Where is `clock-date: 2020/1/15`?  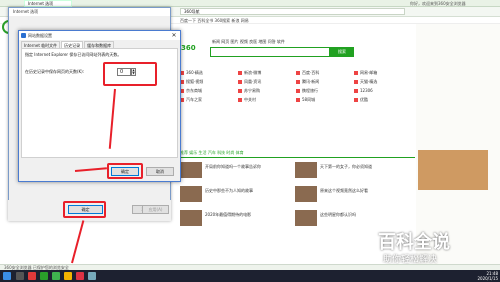 clock-date: 2020/1/15 is located at coordinates (487, 278).